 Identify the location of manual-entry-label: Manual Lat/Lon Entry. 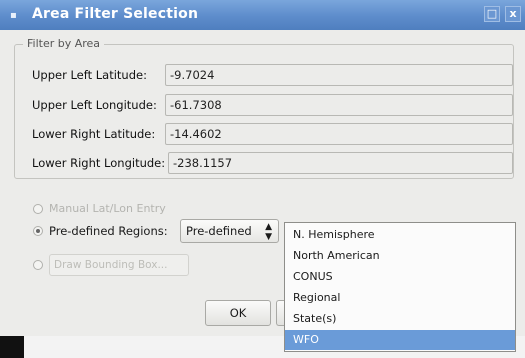
(107, 208).